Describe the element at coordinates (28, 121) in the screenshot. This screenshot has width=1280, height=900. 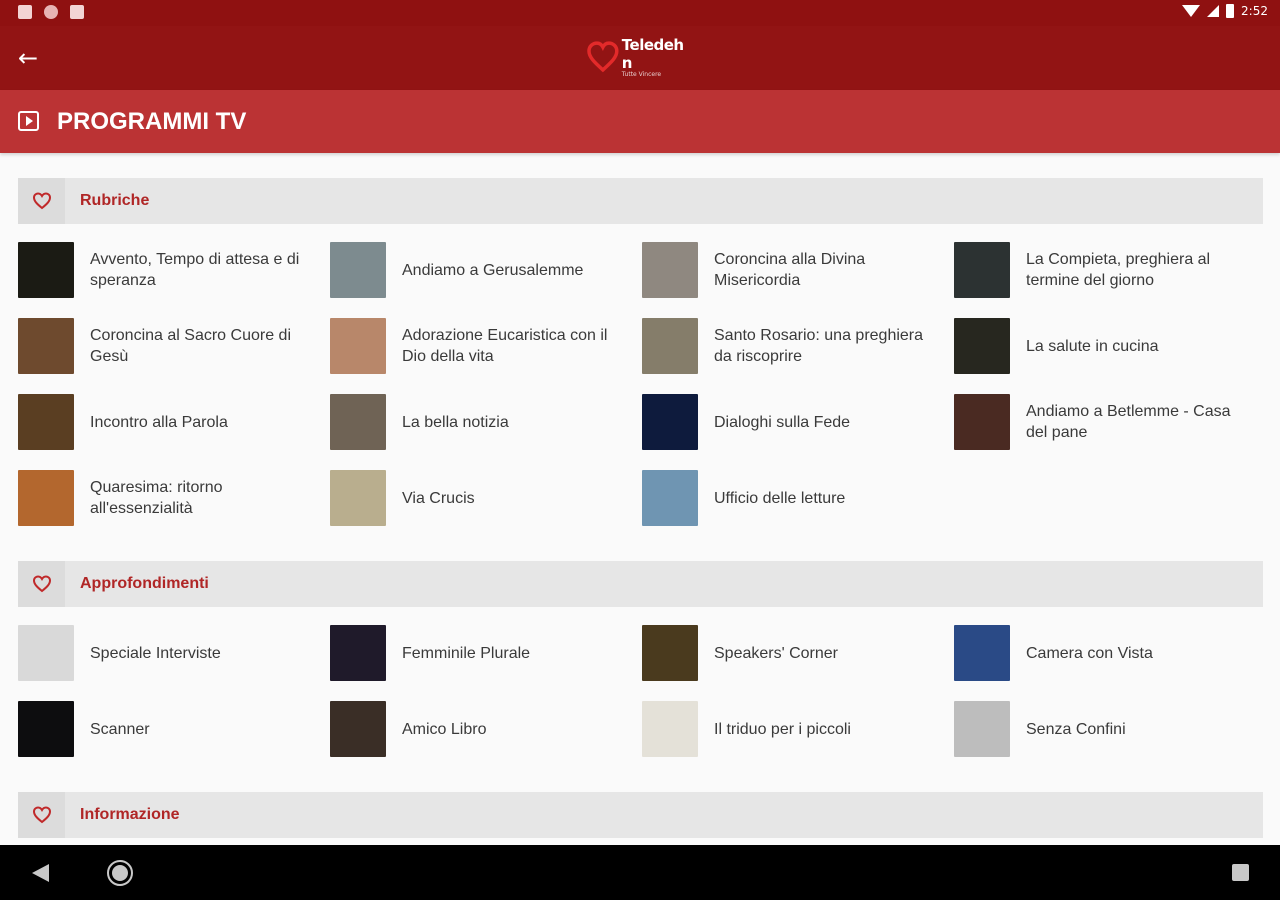
I see `play-icon` at that location.